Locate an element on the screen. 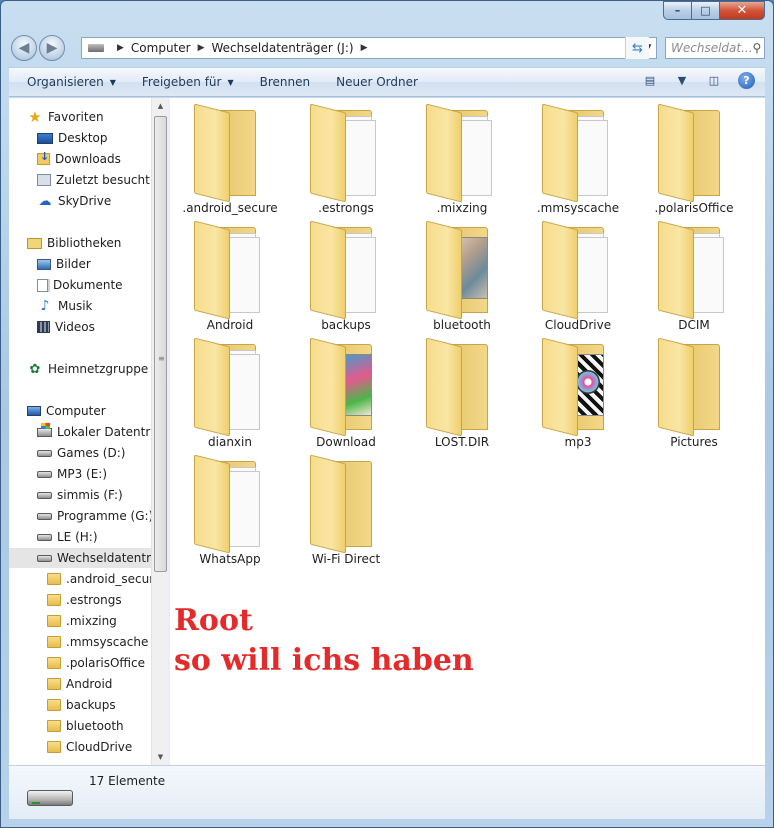 This screenshot has height=828, width=774. nav-libraries: Bibliotheken is located at coordinates (80, 243).